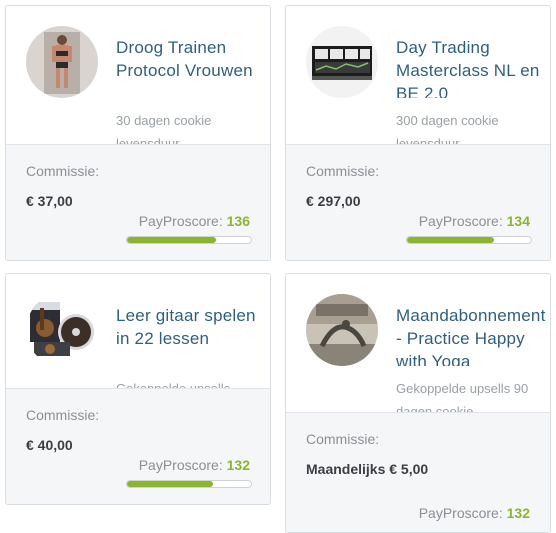  Describe the element at coordinates (49, 445) in the screenshot. I see `commission-value: € 40,00` at that location.